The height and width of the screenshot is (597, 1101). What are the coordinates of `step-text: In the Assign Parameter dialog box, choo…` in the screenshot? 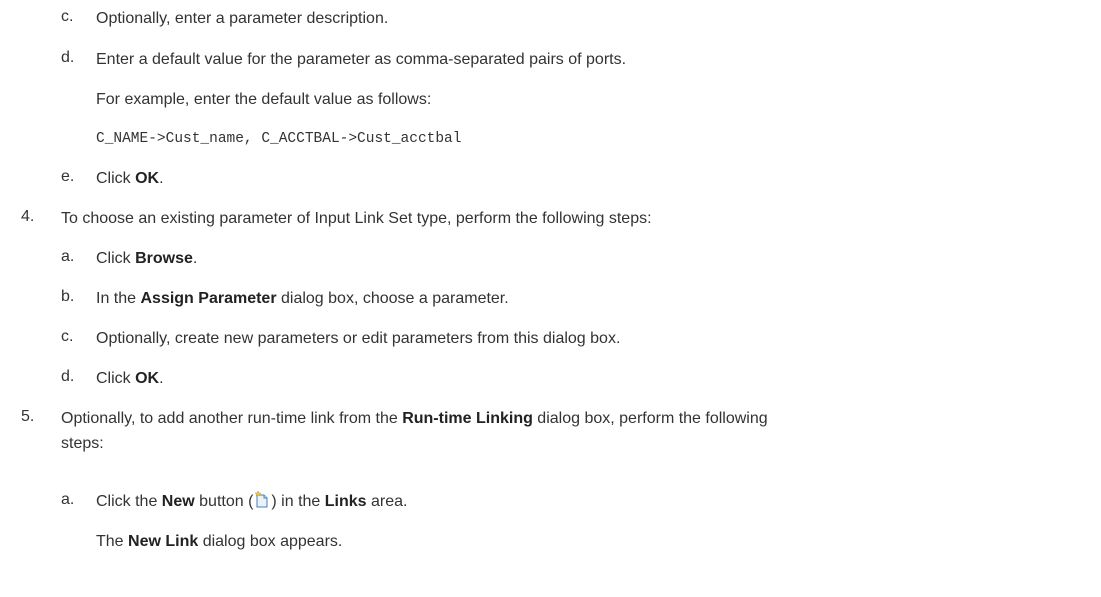 It's located at (302, 298).